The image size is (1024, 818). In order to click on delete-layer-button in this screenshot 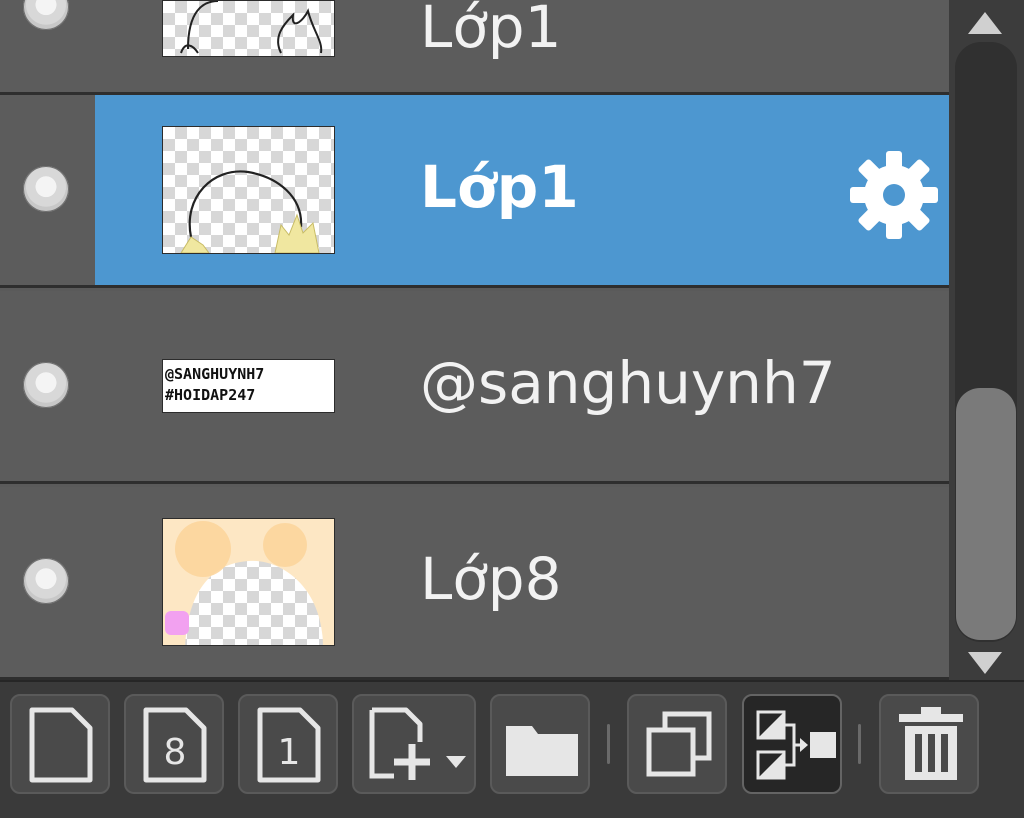, I will do `click(929, 744)`.